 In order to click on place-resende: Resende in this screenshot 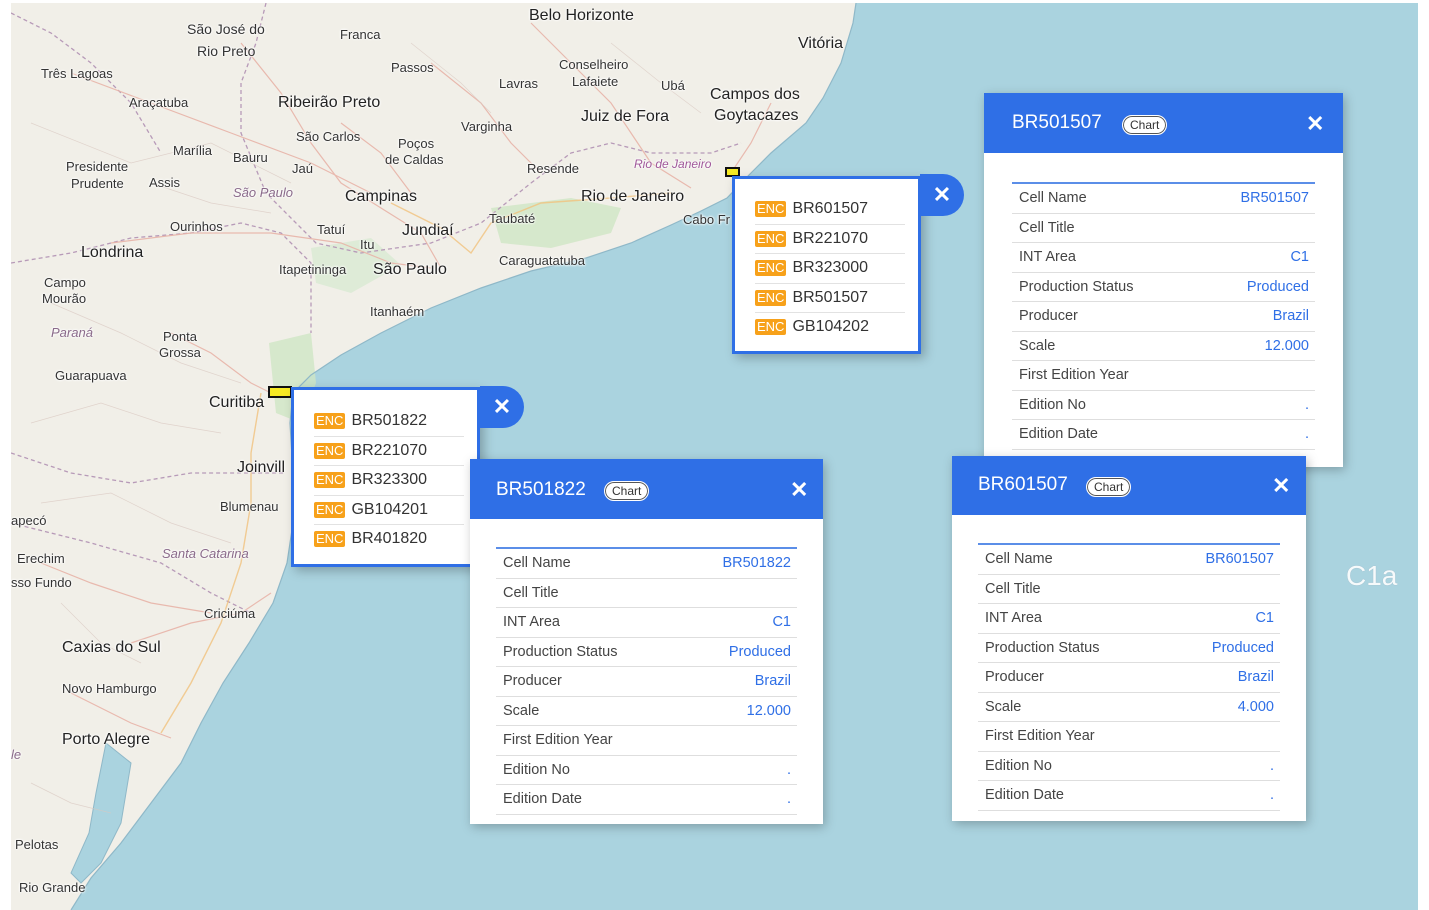, I will do `click(553, 168)`.